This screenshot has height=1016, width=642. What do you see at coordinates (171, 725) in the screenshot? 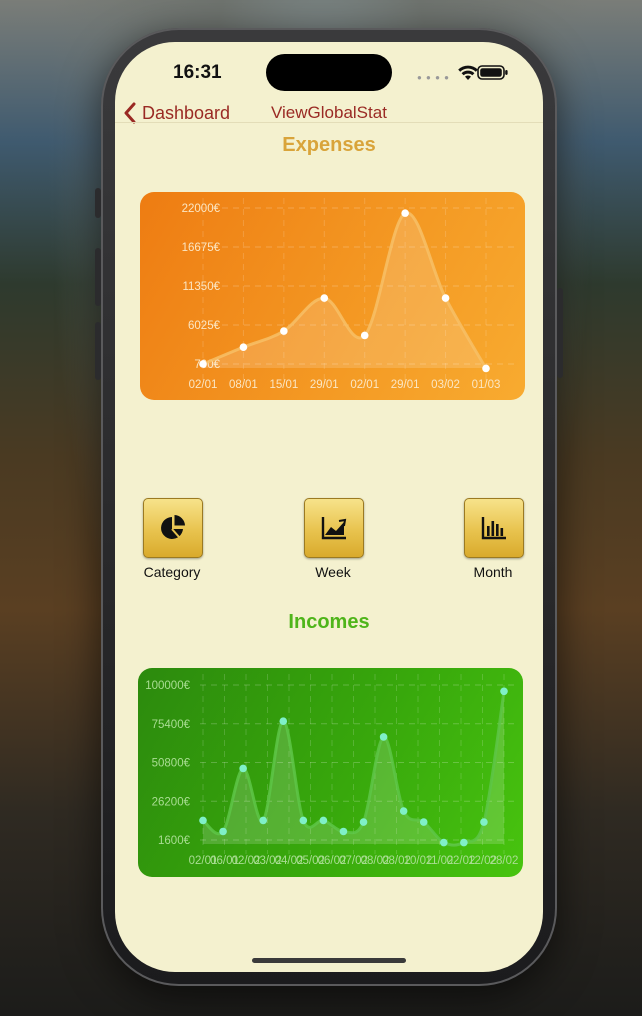
I see `incomes-y-tick-label: 75400€` at bounding box center [171, 725].